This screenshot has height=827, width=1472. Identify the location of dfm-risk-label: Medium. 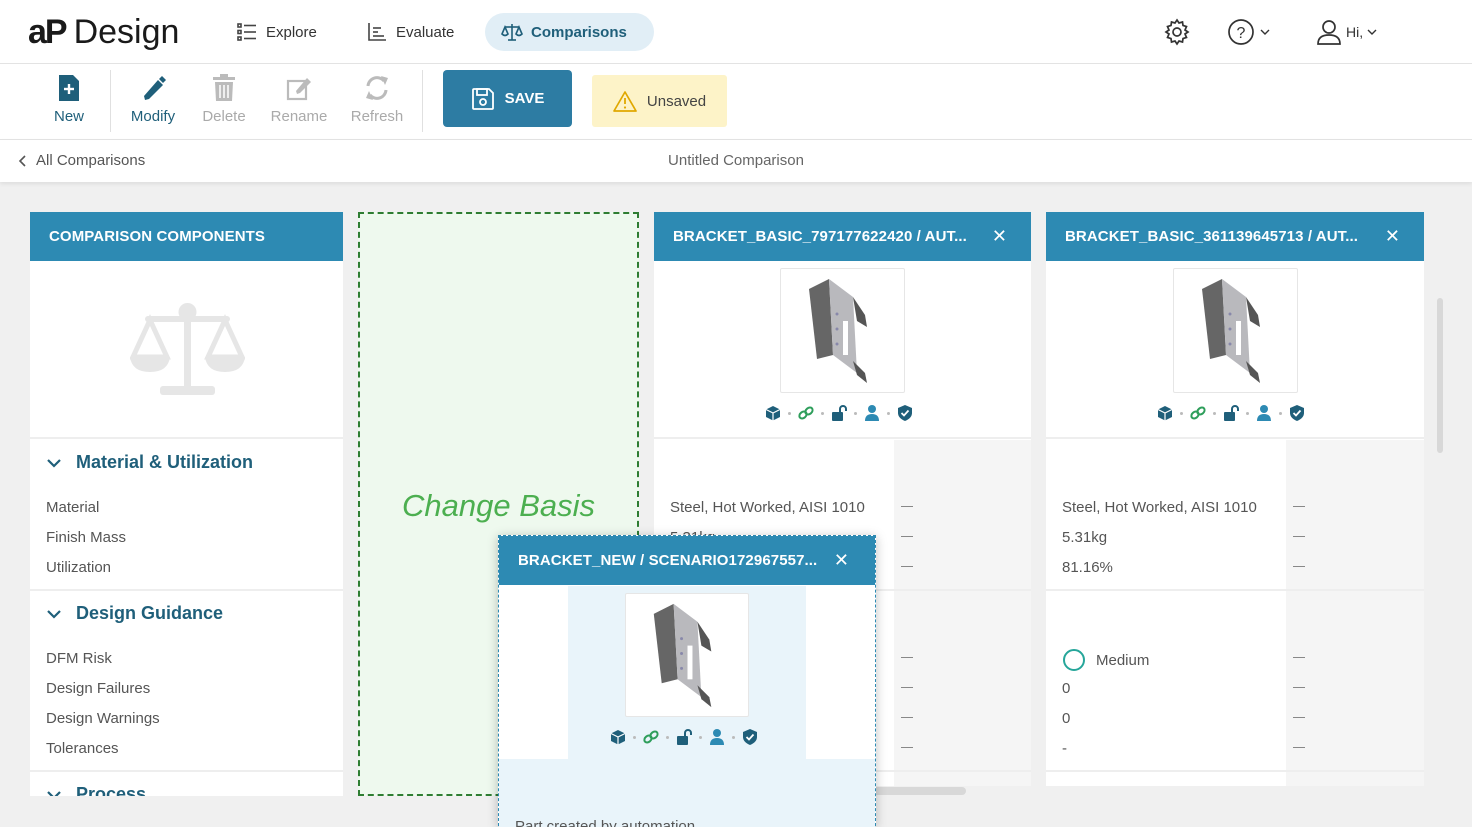
(1123, 660).